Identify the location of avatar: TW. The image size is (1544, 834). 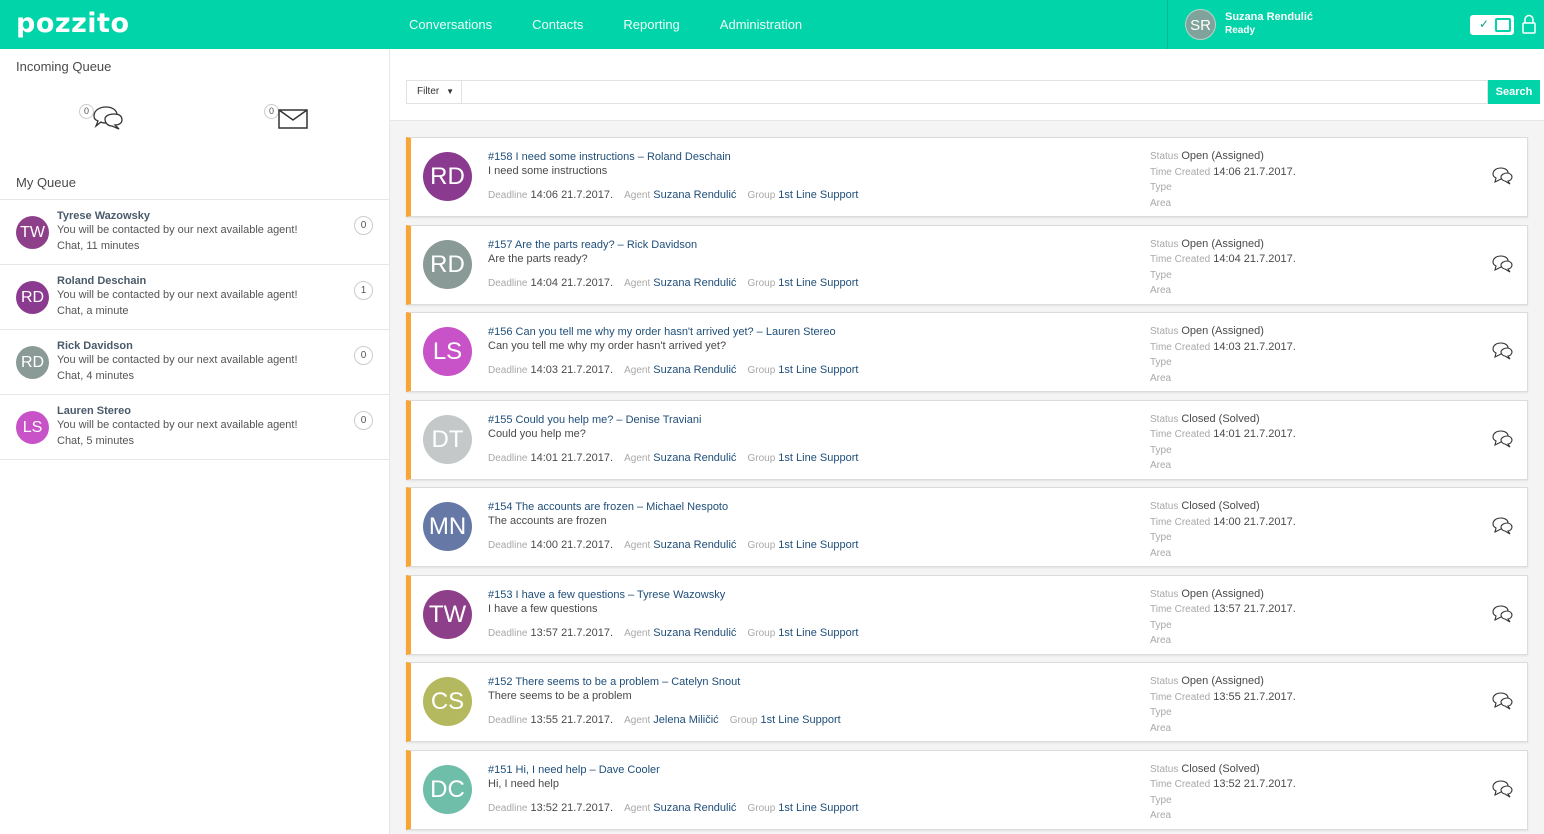
(447, 614).